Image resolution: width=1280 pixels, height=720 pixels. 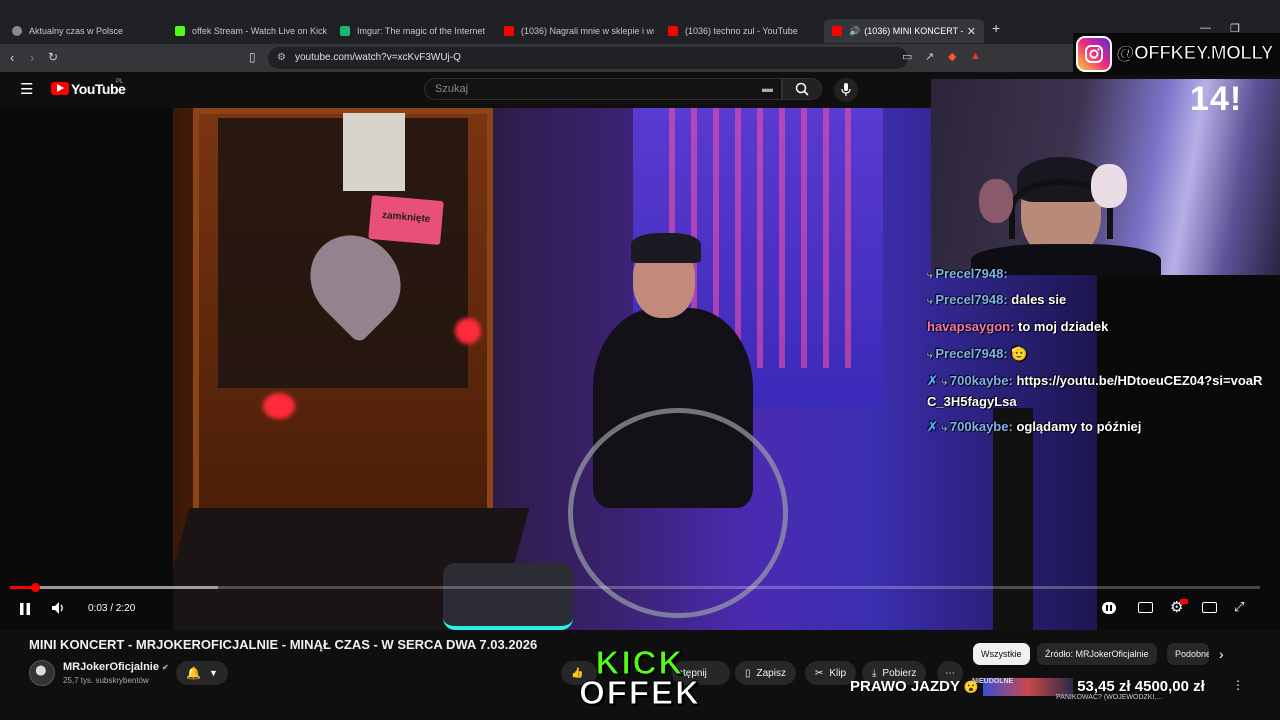 I want to click on subscriber-count: 25,7 tys. subskrybentów, so click(x=106, y=680).